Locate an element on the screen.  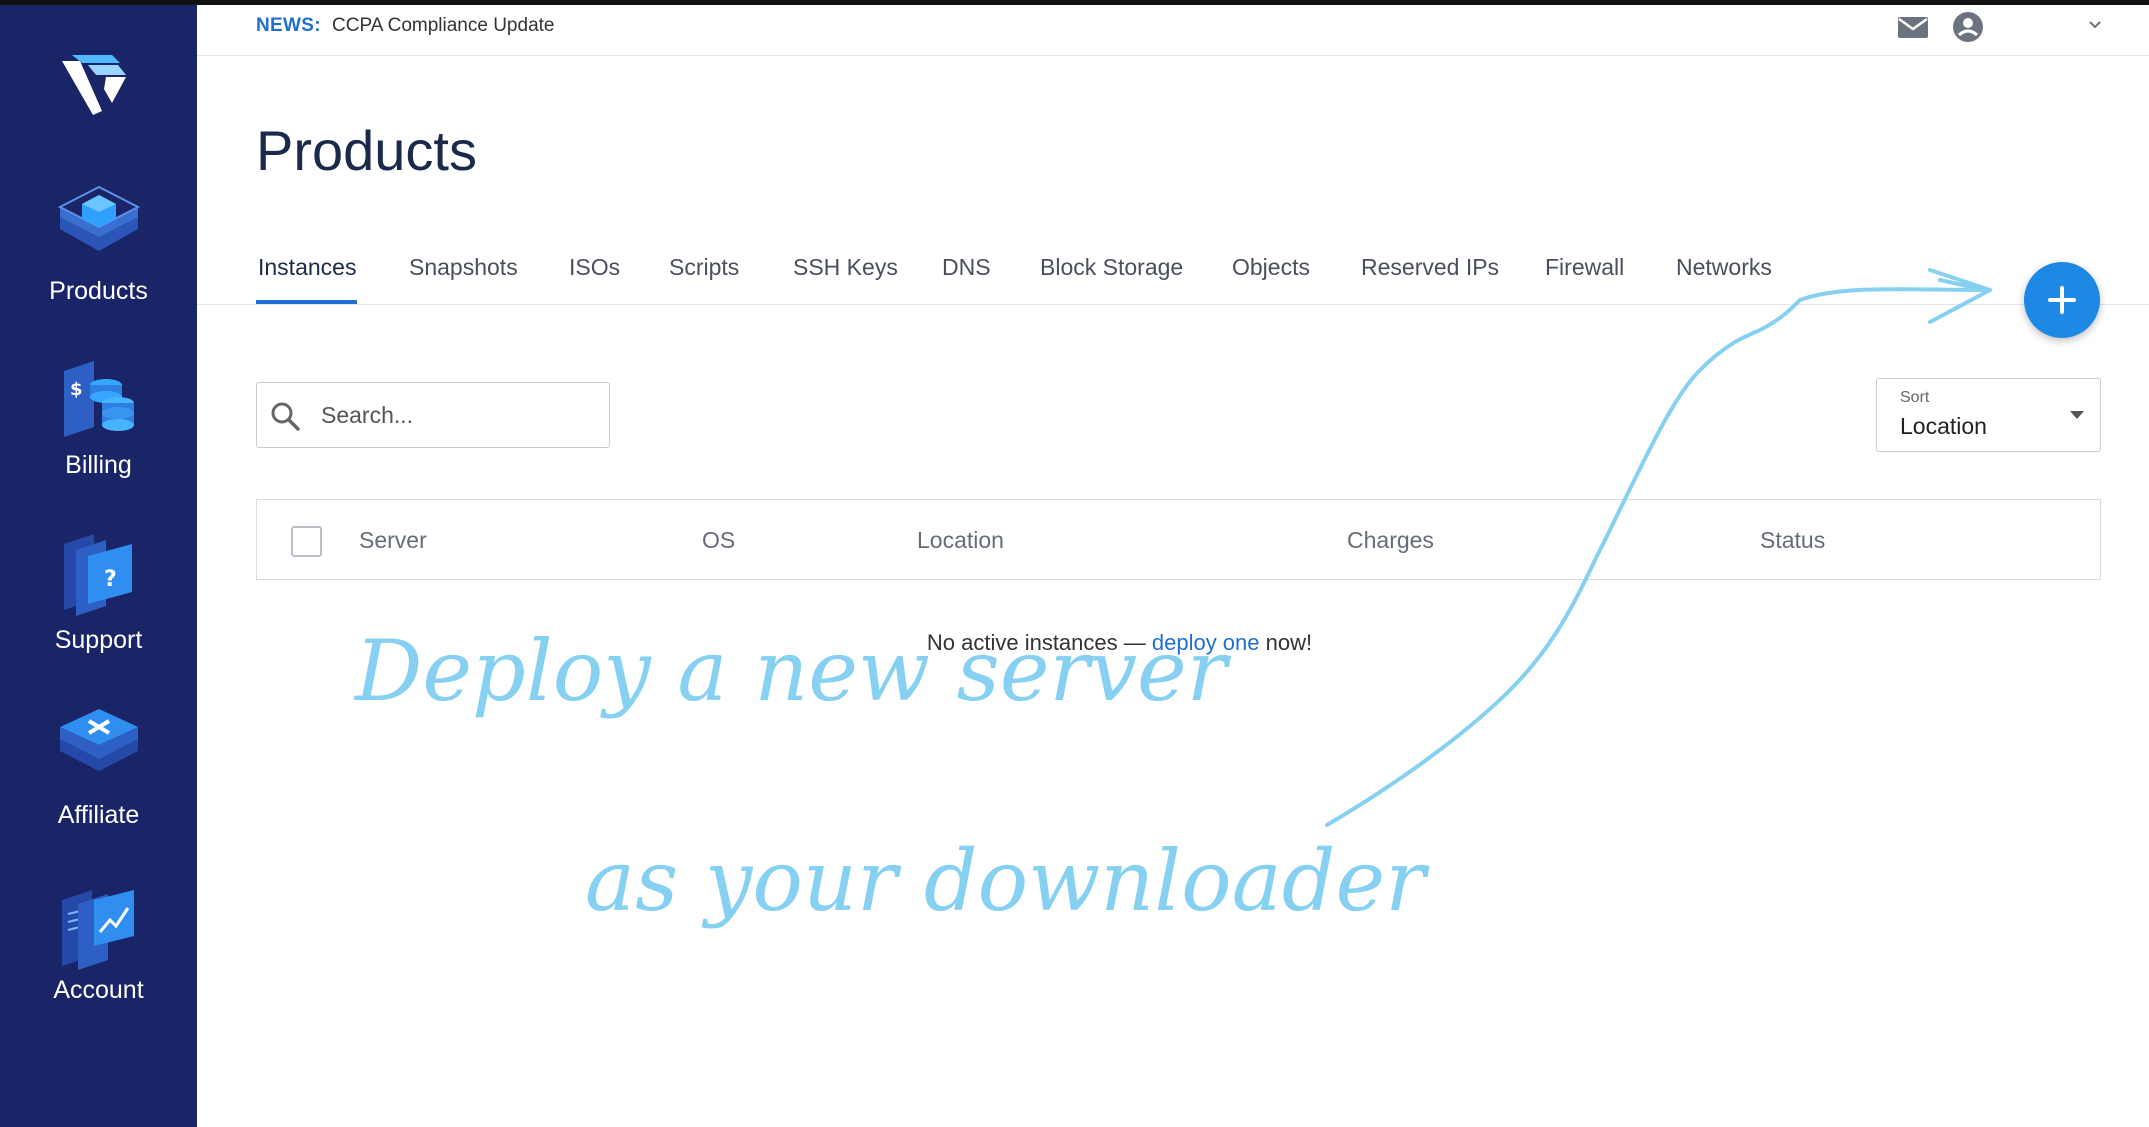
empty-state-suffix: now! is located at coordinates (1286, 642).